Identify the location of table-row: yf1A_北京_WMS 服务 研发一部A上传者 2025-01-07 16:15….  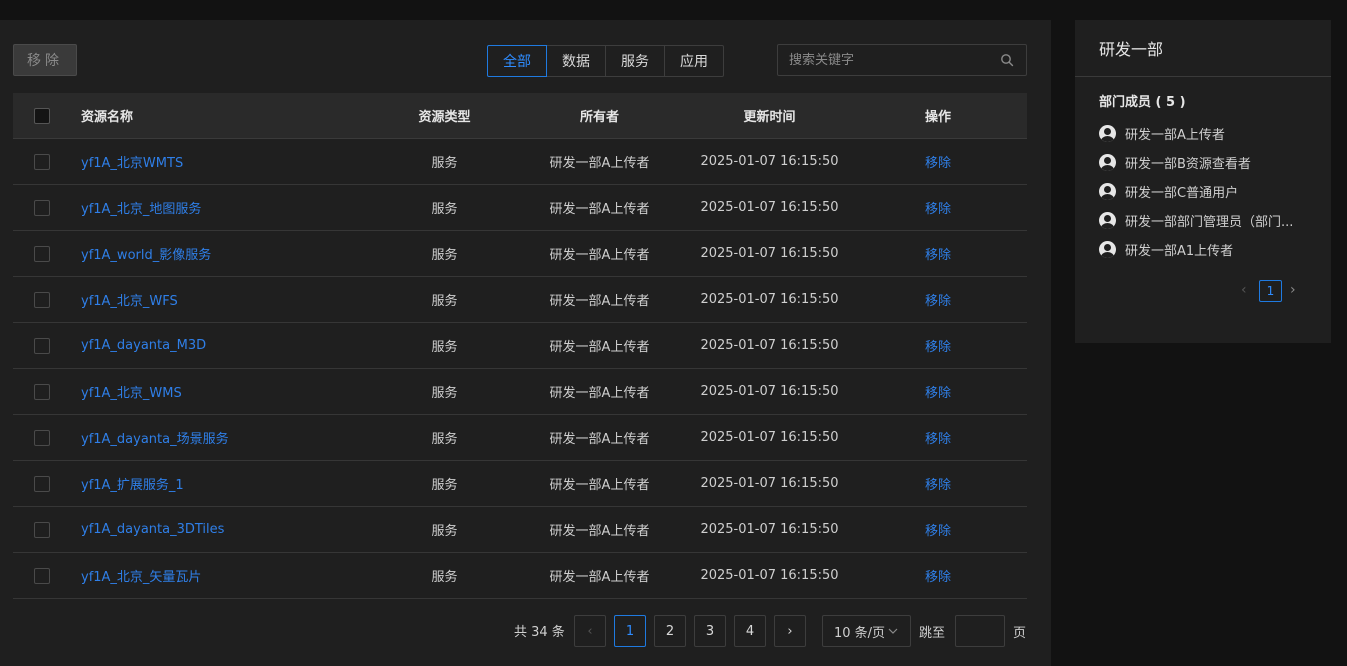
(520, 392).